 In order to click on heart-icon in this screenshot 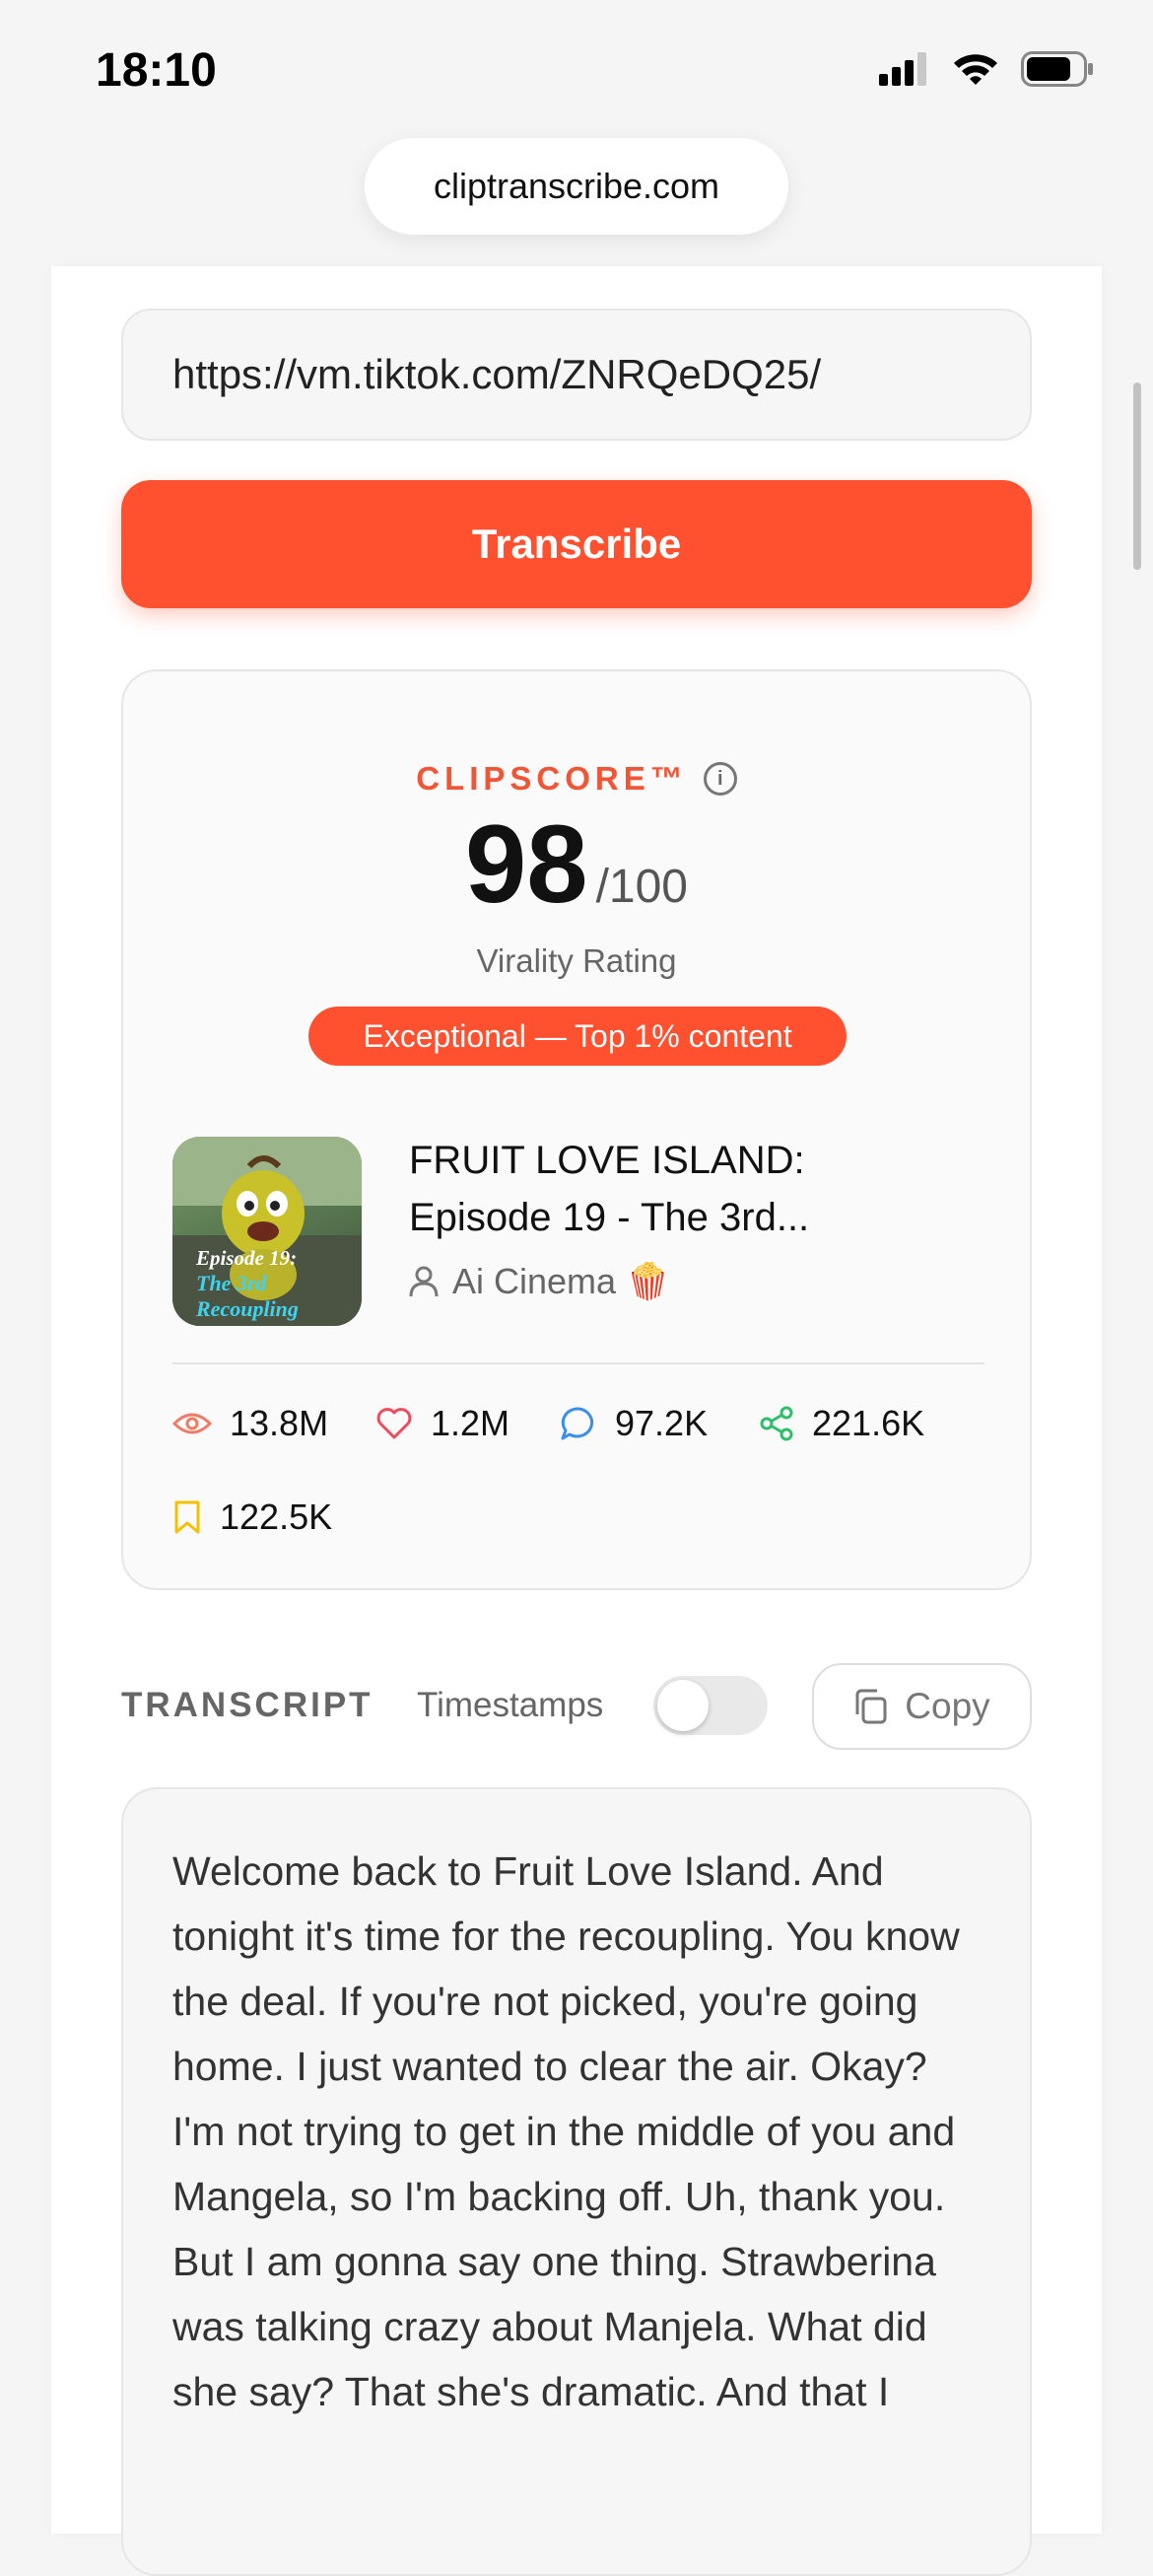, I will do `click(394, 1423)`.